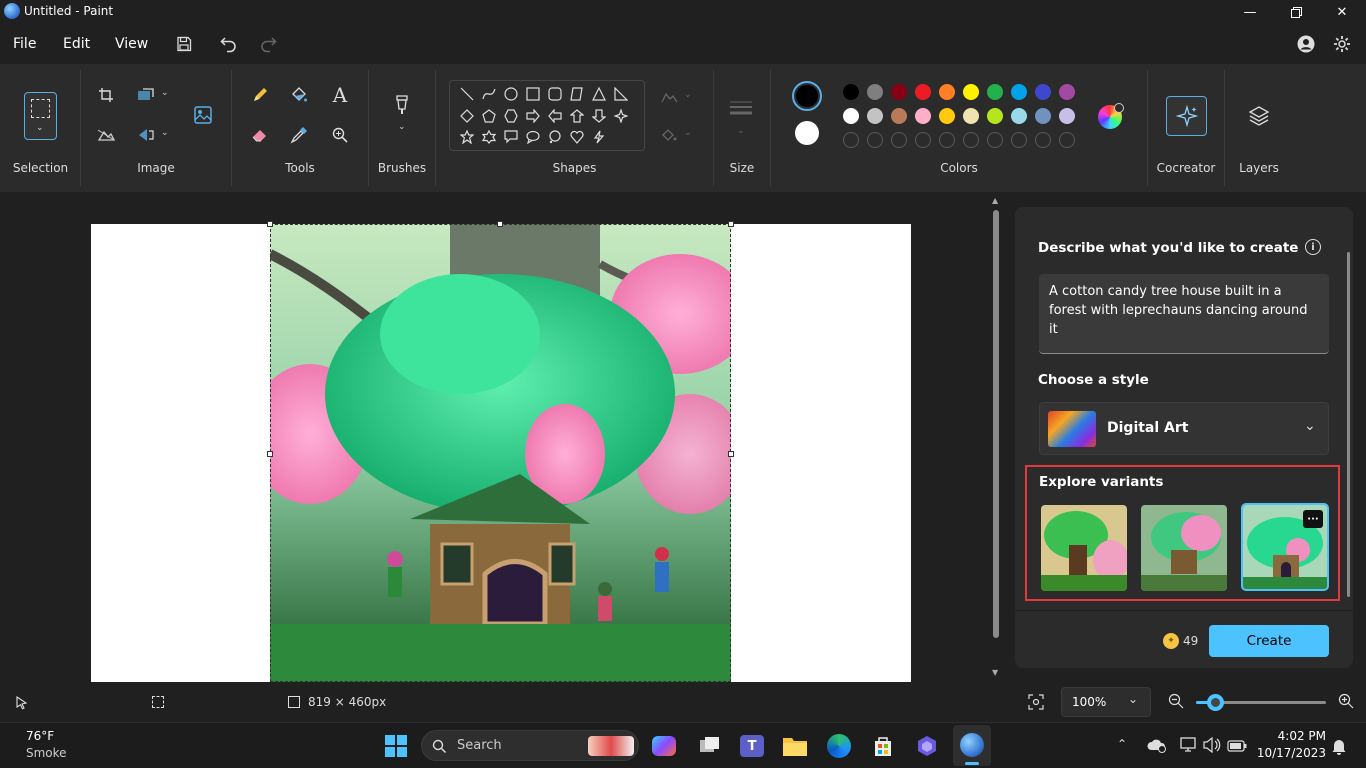 This screenshot has height=768, width=1366. Describe the element at coordinates (577, 116) in the screenshot. I see `up-arrow-shape-icon` at that location.